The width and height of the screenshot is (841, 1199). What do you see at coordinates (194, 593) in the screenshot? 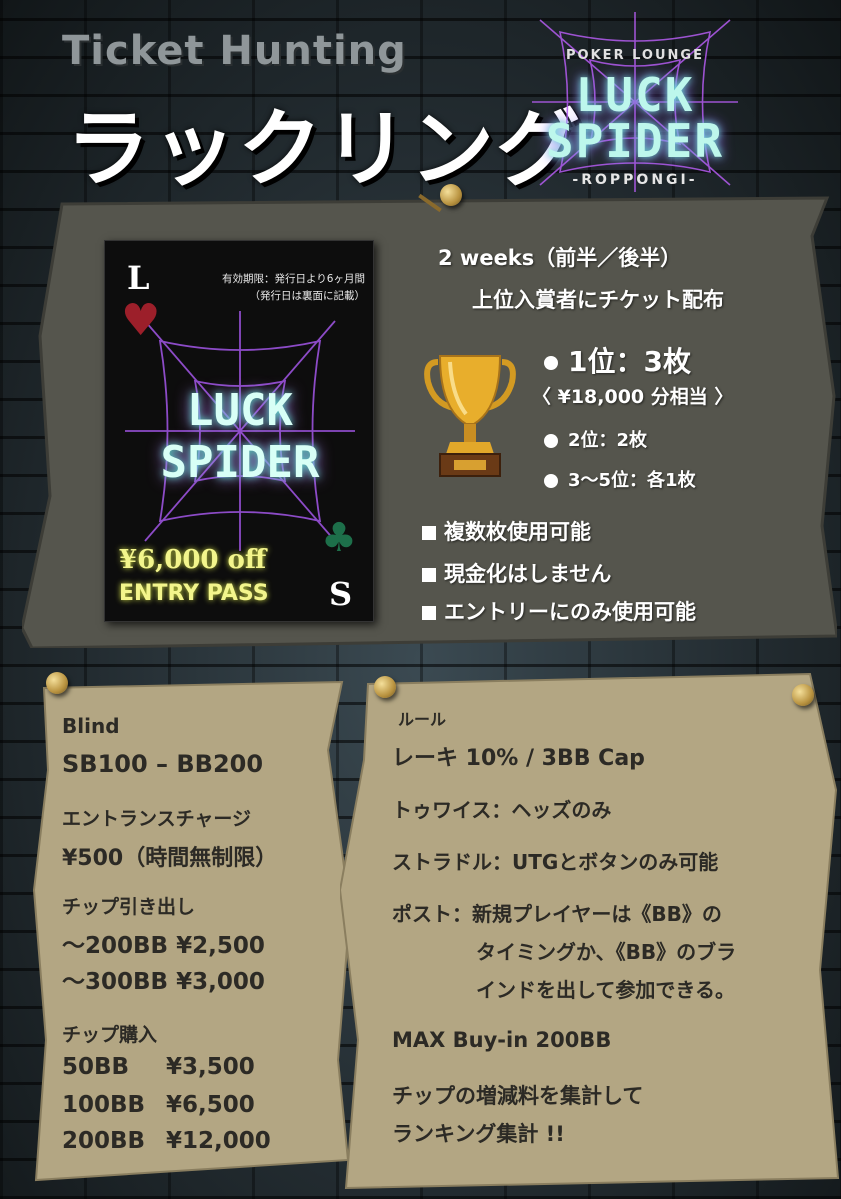
I see `ticket-pass-label: ENTRY PASS` at bounding box center [194, 593].